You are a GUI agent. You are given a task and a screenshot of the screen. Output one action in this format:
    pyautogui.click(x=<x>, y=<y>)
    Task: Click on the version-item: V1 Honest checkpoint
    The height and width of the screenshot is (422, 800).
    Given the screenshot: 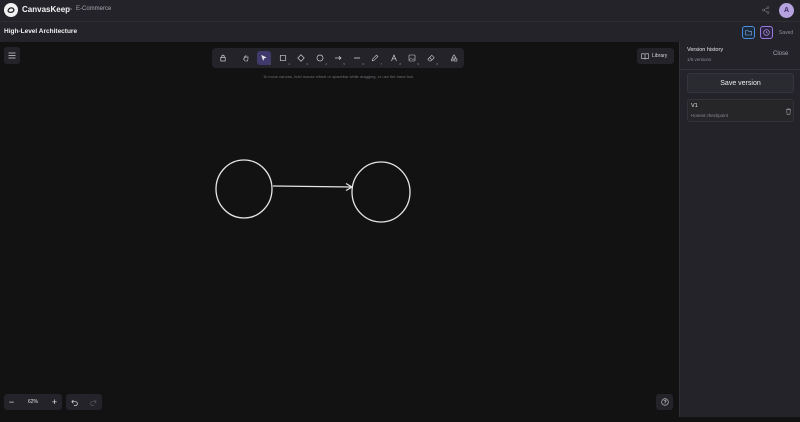 What is the action you would take?
    pyautogui.click(x=740, y=110)
    